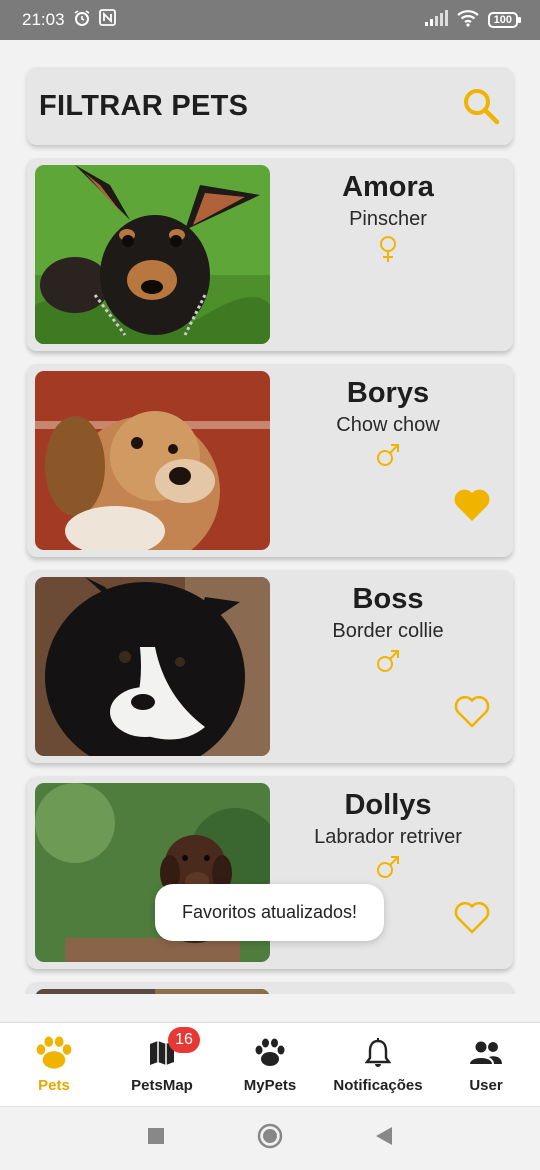 The image size is (540, 1170). I want to click on pet-card: Amora Pinscher, so click(270, 254).